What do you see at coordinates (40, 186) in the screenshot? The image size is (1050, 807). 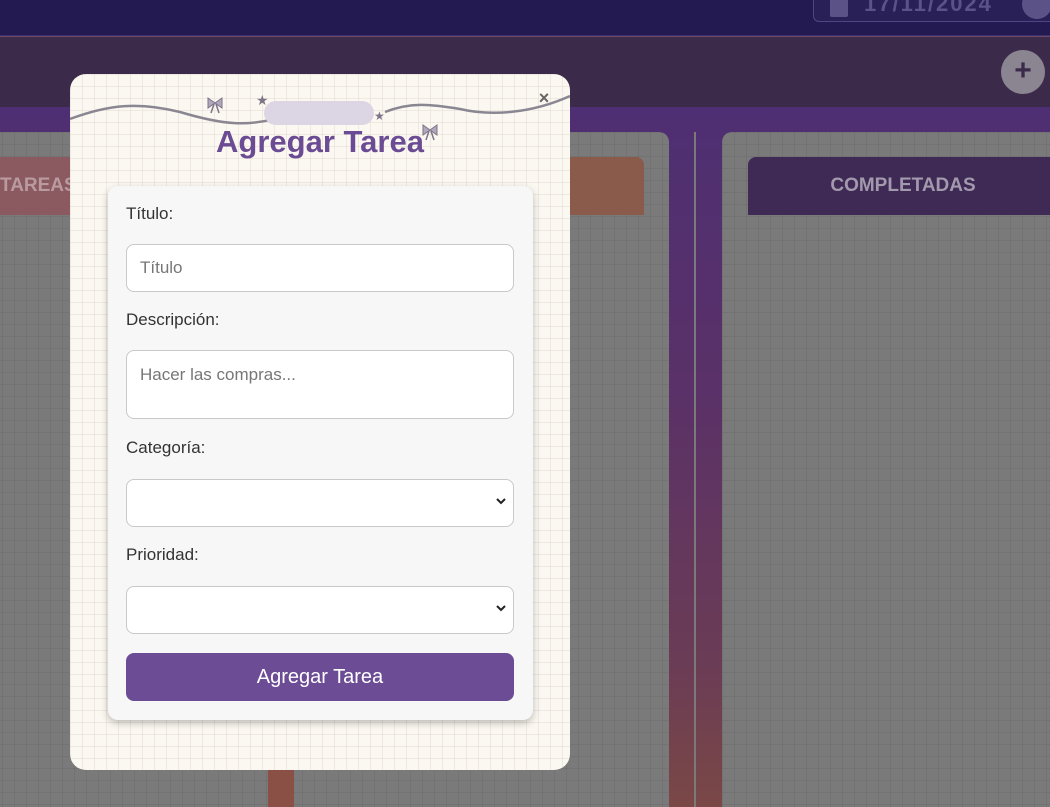 I see `column-header-todo: TAREAS` at bounding box center [40, 186].